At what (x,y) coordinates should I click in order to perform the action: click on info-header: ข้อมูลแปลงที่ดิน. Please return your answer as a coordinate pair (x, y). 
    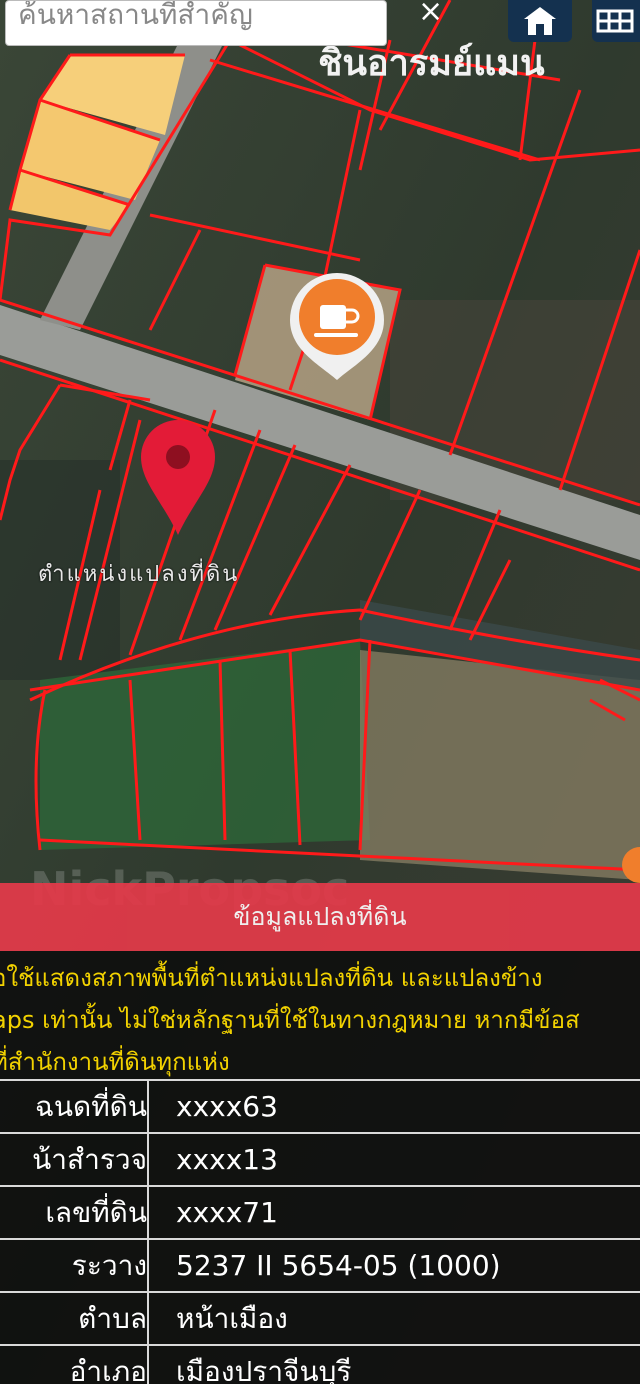
    Looking at the image, I should click on (320, 917).